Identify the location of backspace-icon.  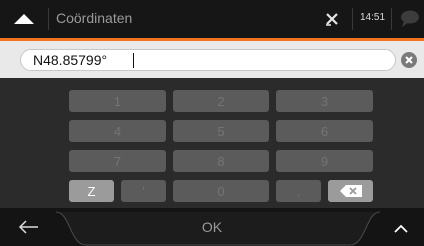
(350, 191).